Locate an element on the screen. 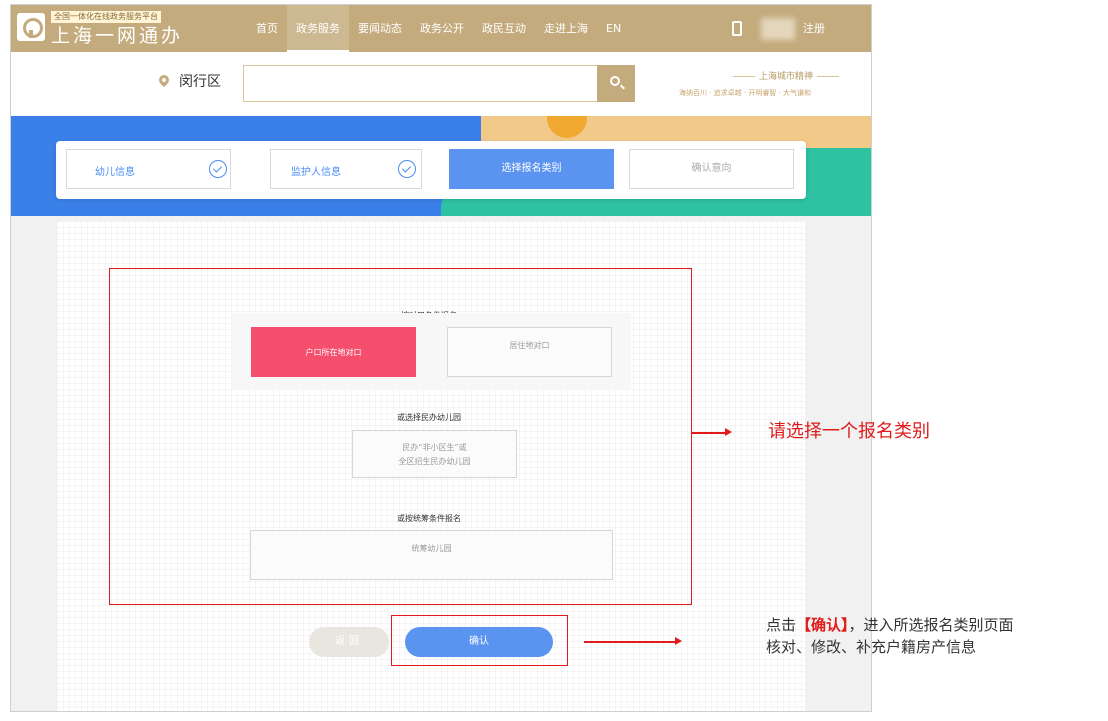 The width and height of the screenshot is (1108, 721). nav-item-interact: 政民互动 is located at coordinates (504, 28).